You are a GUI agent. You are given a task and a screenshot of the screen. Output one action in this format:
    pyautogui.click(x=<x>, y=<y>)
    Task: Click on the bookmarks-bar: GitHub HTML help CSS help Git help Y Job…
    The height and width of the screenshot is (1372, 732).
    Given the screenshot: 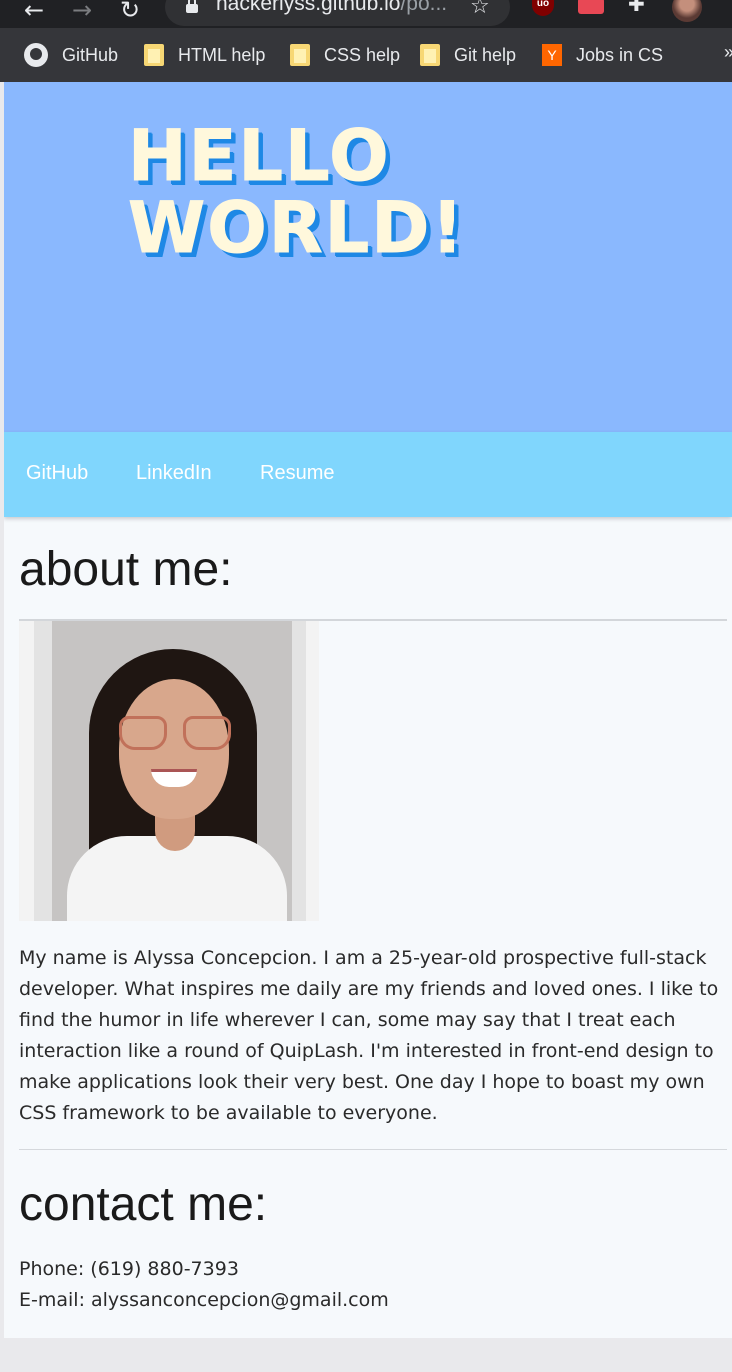 What is the action you would take?
    pyautogui.click(x=366, y=55)
    